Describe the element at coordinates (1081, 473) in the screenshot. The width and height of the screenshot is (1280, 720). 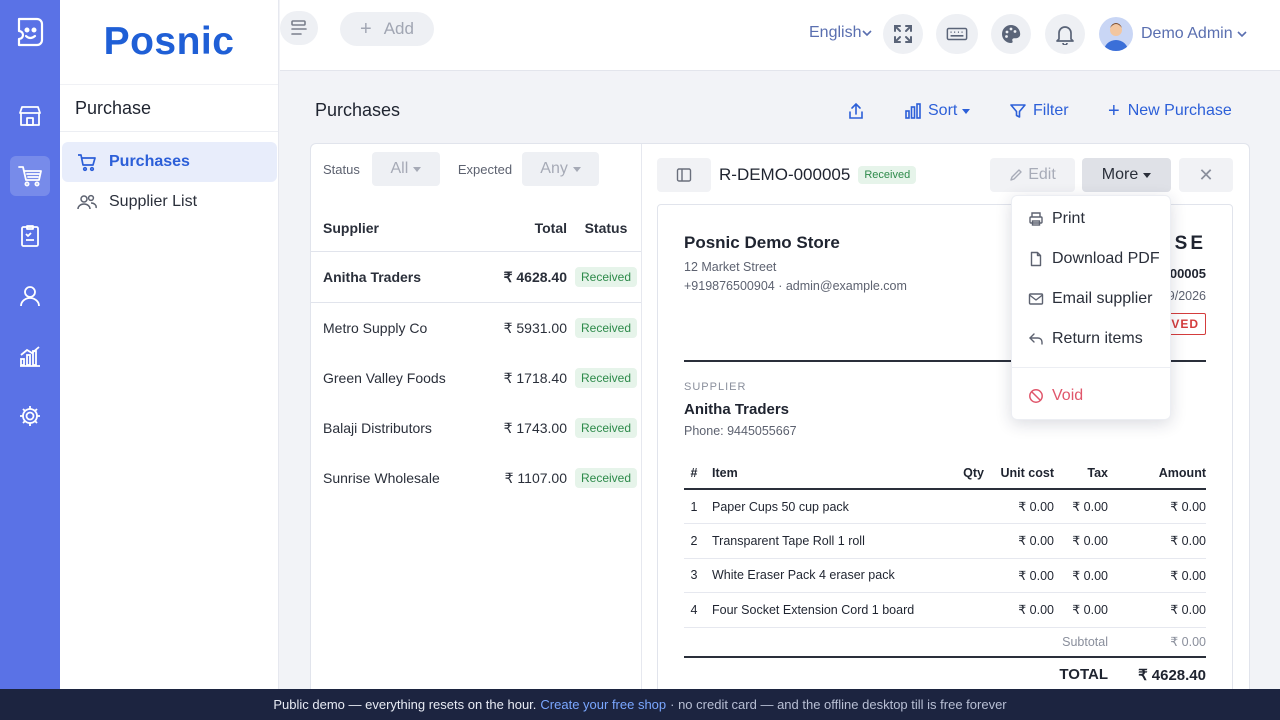
I see `items-header-tax: Tax` at that location.